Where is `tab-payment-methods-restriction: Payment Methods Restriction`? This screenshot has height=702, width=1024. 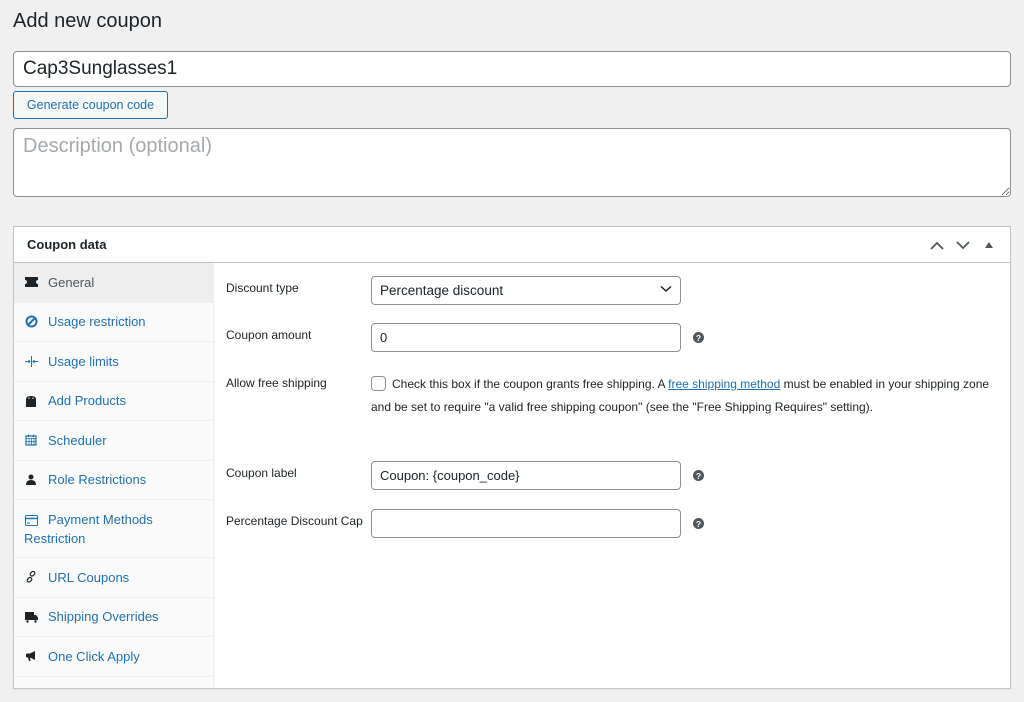 tab-payment-methods-restriction: Payment Methods Restriction is located at coordinates (113, 529).